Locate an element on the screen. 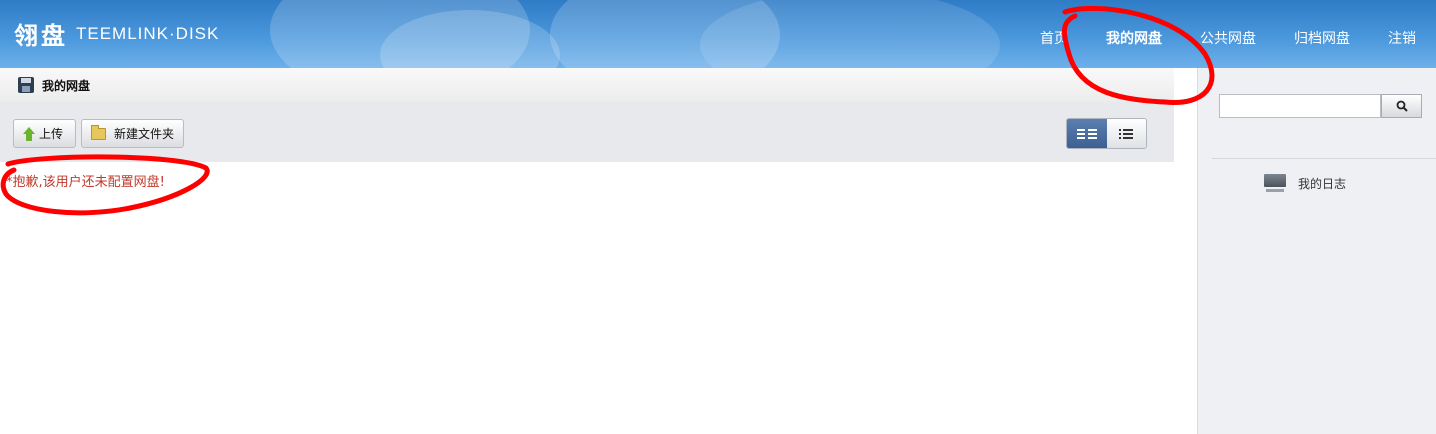  search-button is located at coordinates (1401, 106).